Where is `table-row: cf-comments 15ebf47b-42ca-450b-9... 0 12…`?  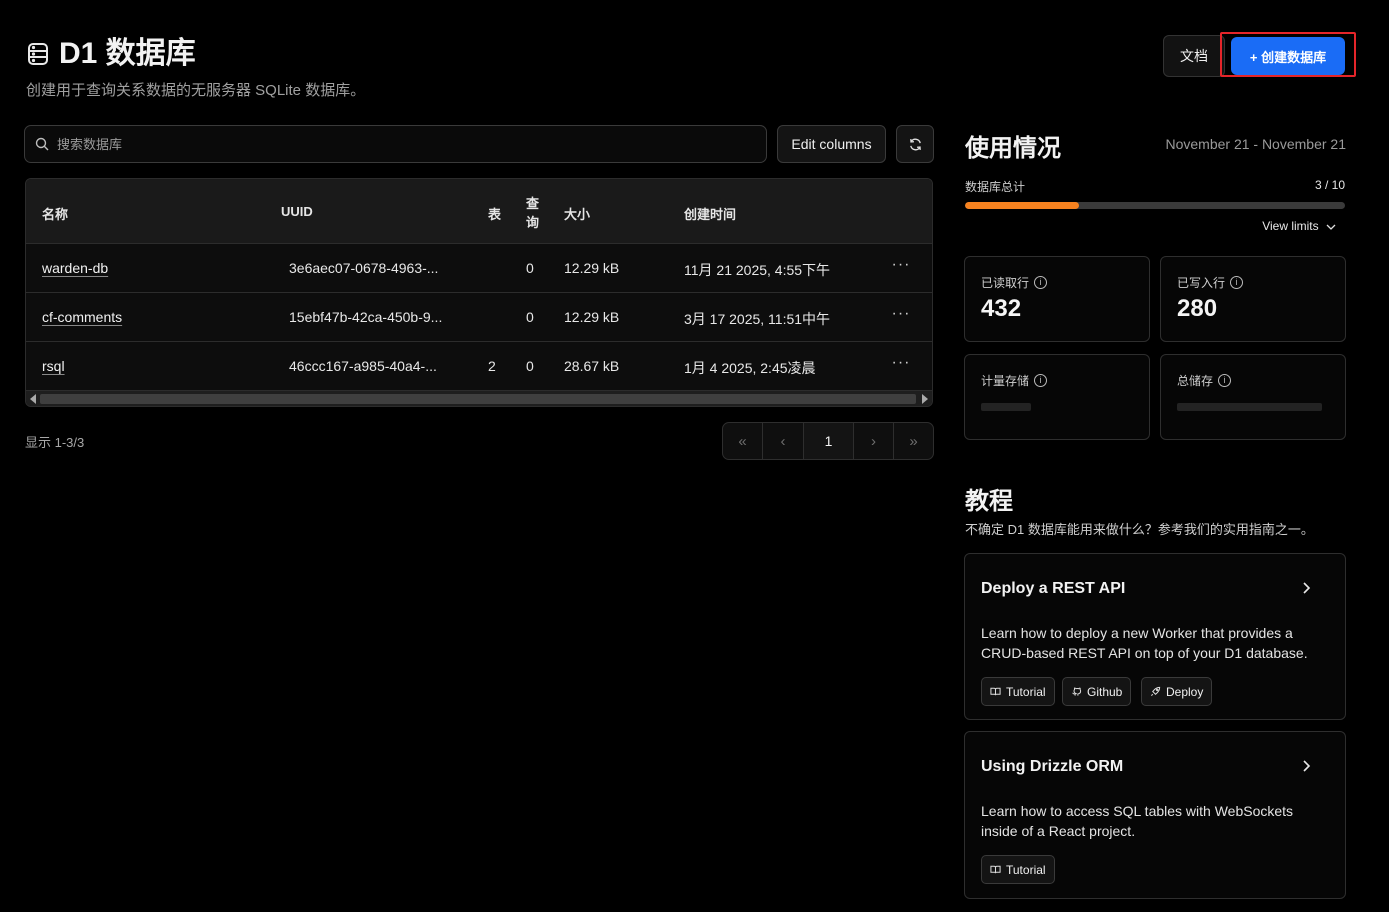 table-row: cf-comments 15ebf47b-42ca-450b-9... 0 12… is located at coordinates (479, 317).